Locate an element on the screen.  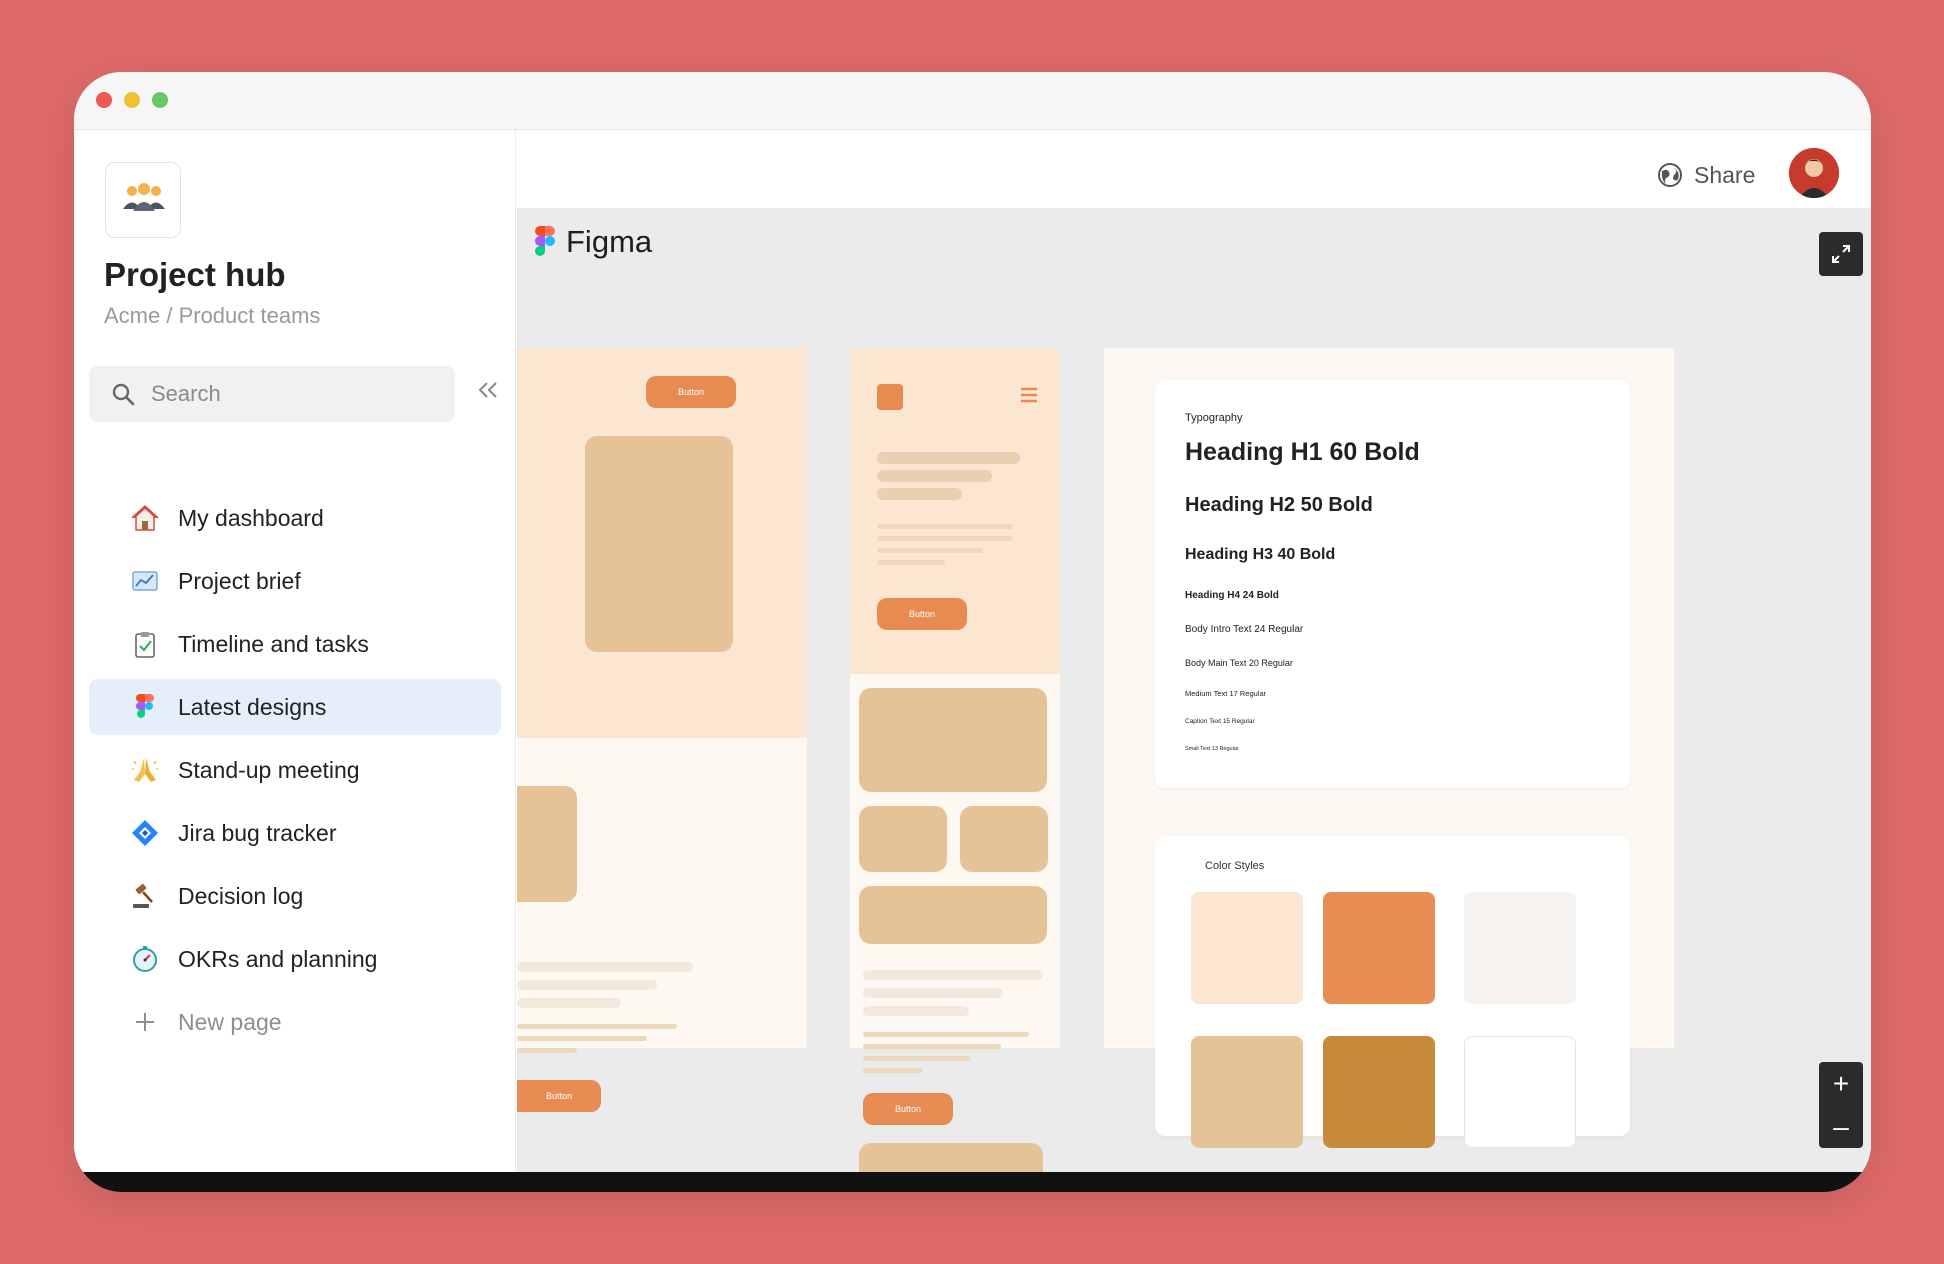
praying-hands-icon is located at coordinates (145, 770).